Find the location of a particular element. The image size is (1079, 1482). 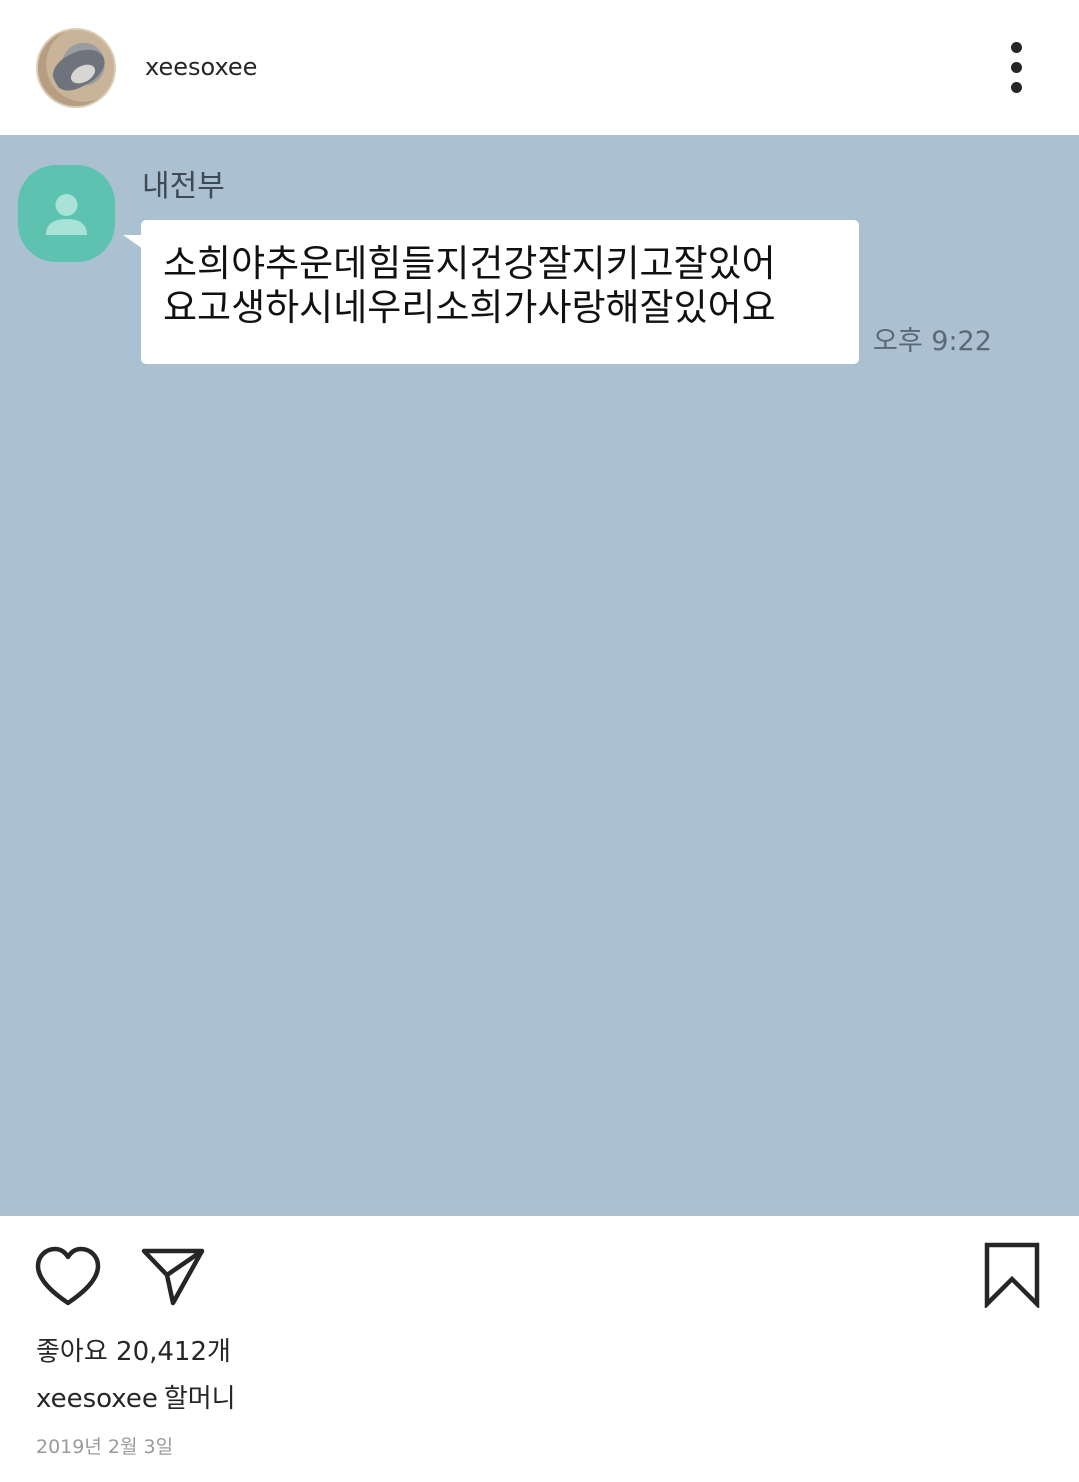

post-caption: xeesoxee 할머니 is located at coordinates (136, 1399).